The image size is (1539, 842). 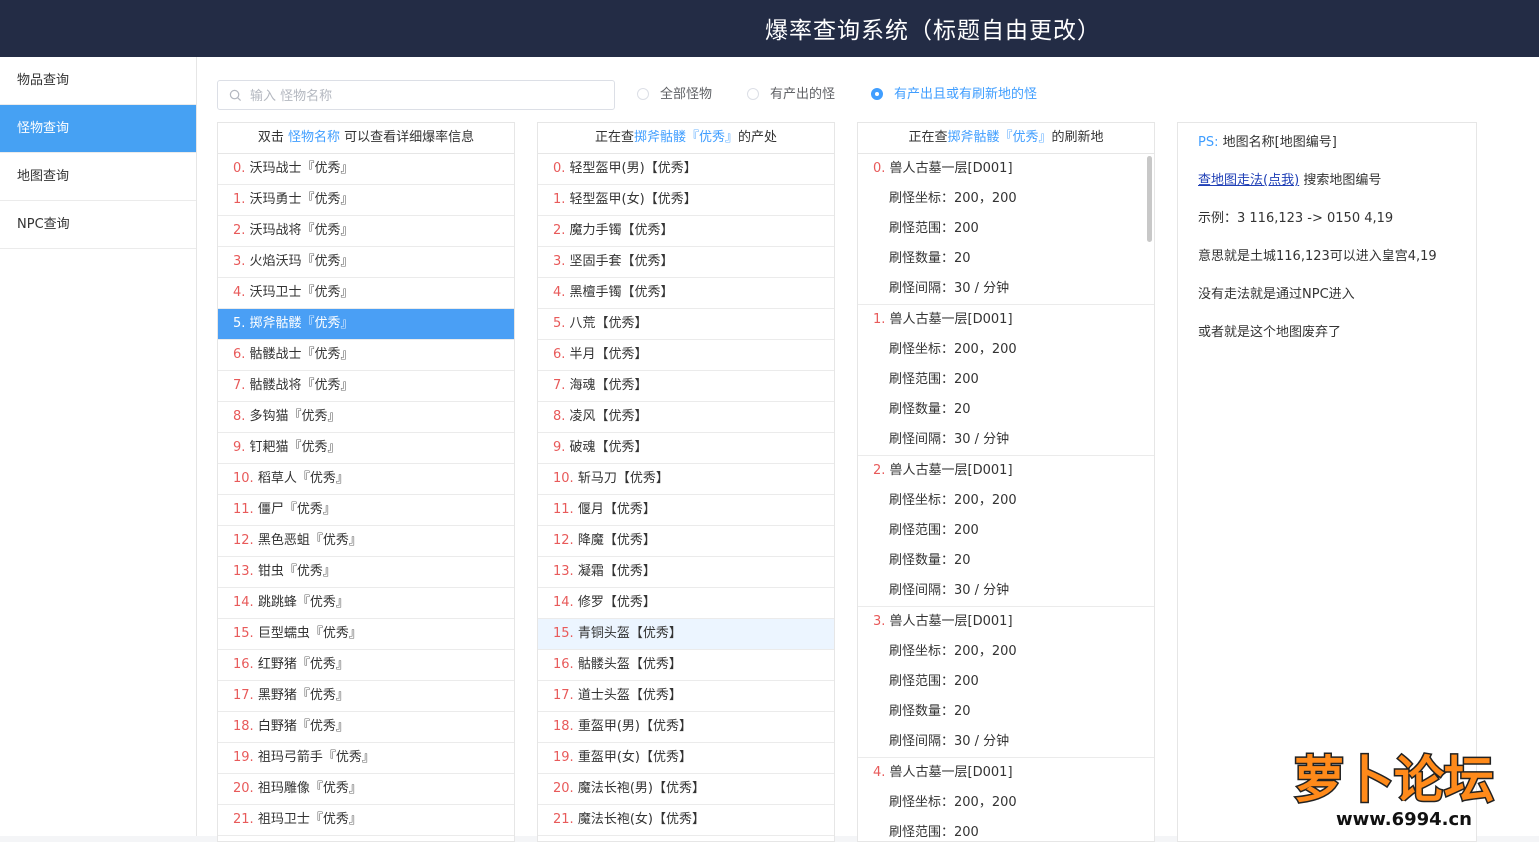 I want to click on monster-row: 20. 祖玛雕像『优秀』, so click(x=366, y=789).